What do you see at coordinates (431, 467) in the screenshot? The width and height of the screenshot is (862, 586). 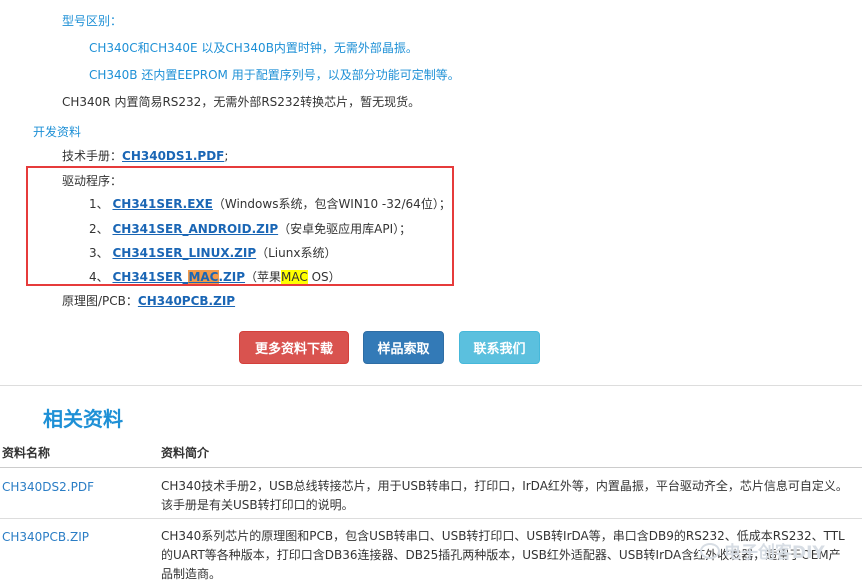 I see `table-header-divider` at bounding box center [431, 467].